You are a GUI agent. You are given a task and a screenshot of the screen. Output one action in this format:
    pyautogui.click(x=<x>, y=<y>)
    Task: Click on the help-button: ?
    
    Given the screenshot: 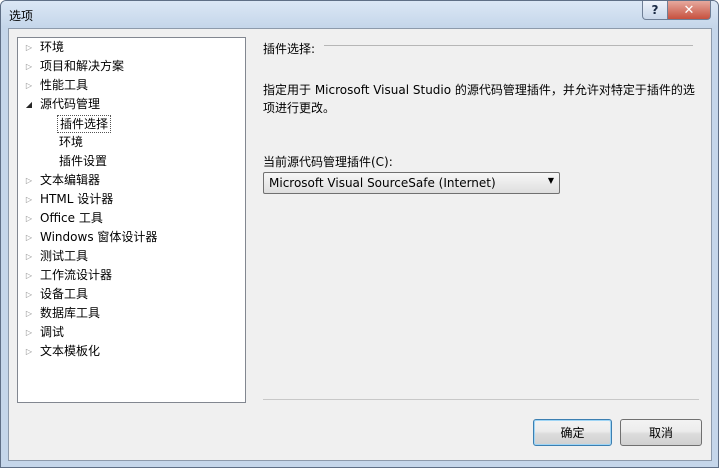 What is the action you would take?
    pyautogui.click(x=655, y=10)
    